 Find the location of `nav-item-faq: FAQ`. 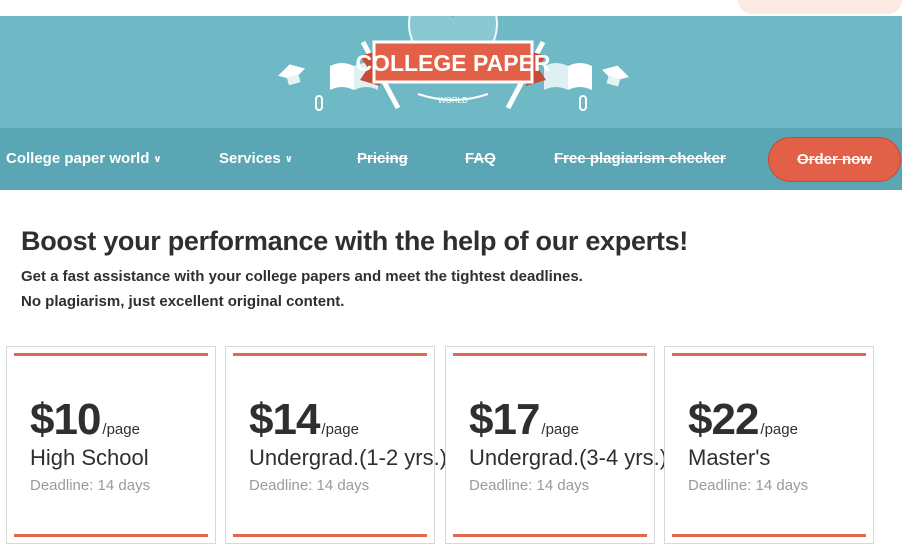

nav-item-faq: FAQ is located at coordinates (480, 159).